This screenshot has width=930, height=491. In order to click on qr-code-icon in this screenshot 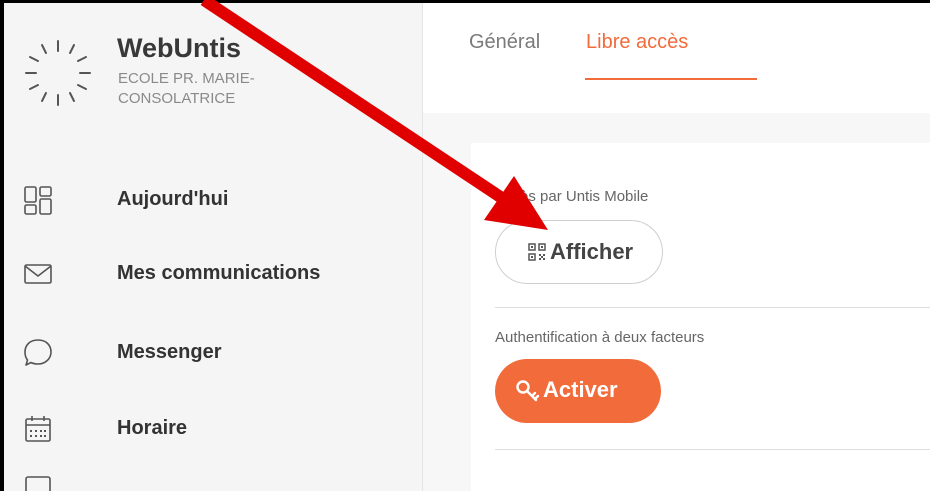, I will do `click(537, 252)`.